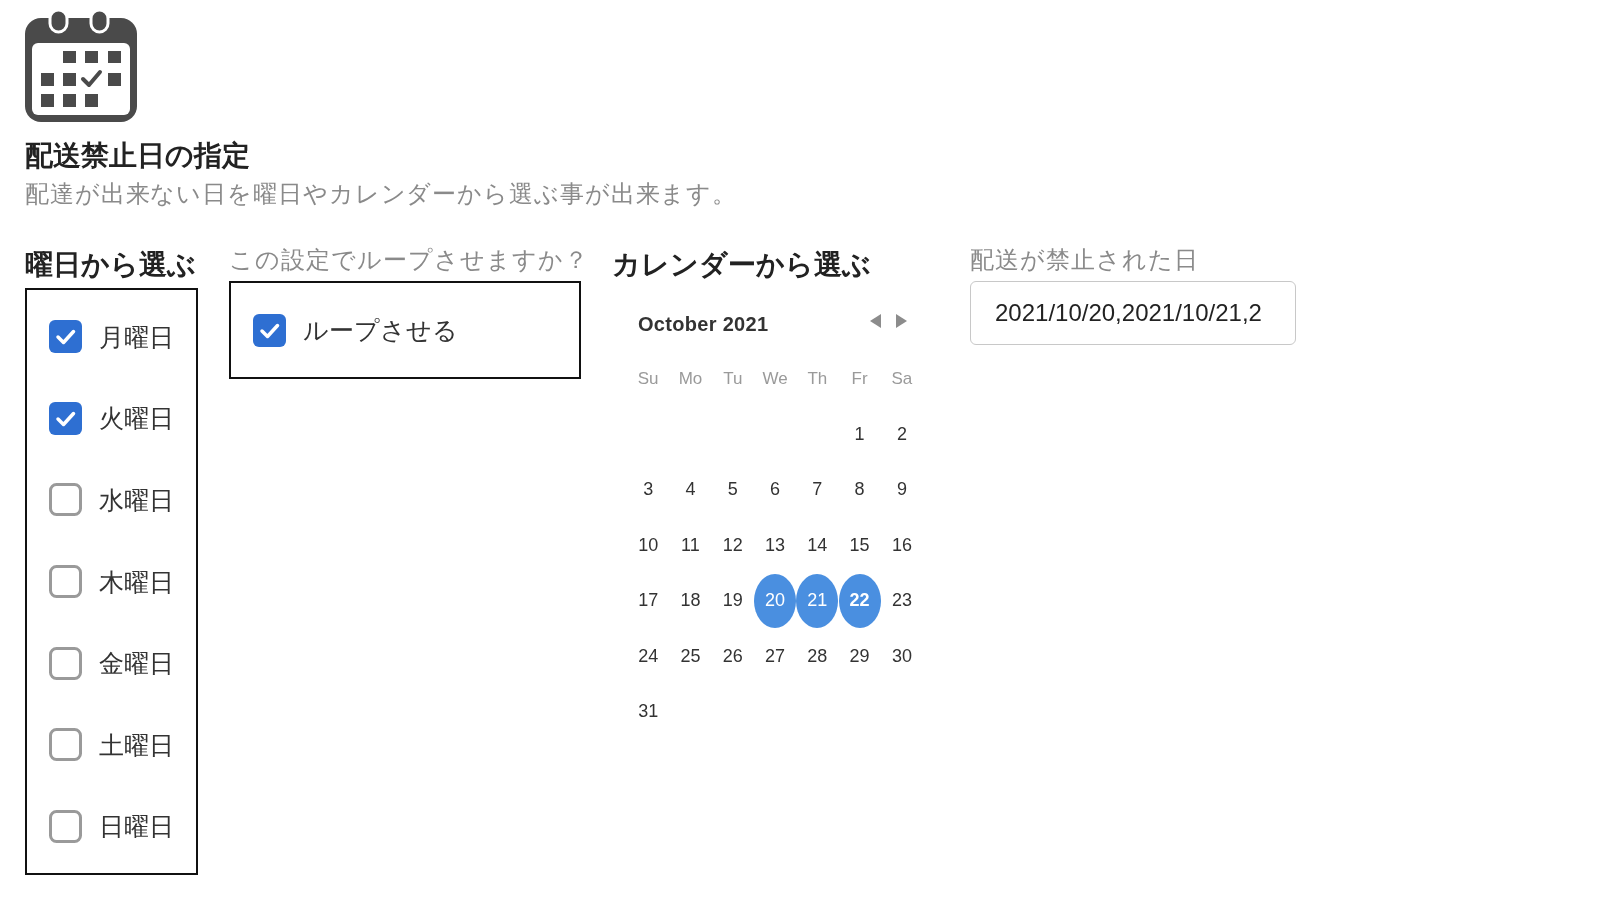 This screenshot has width=1600, height=900. Describe the element at coordinates (136, 419) in the screenshot. I see `checkbox-label: 火曜日` at that location.